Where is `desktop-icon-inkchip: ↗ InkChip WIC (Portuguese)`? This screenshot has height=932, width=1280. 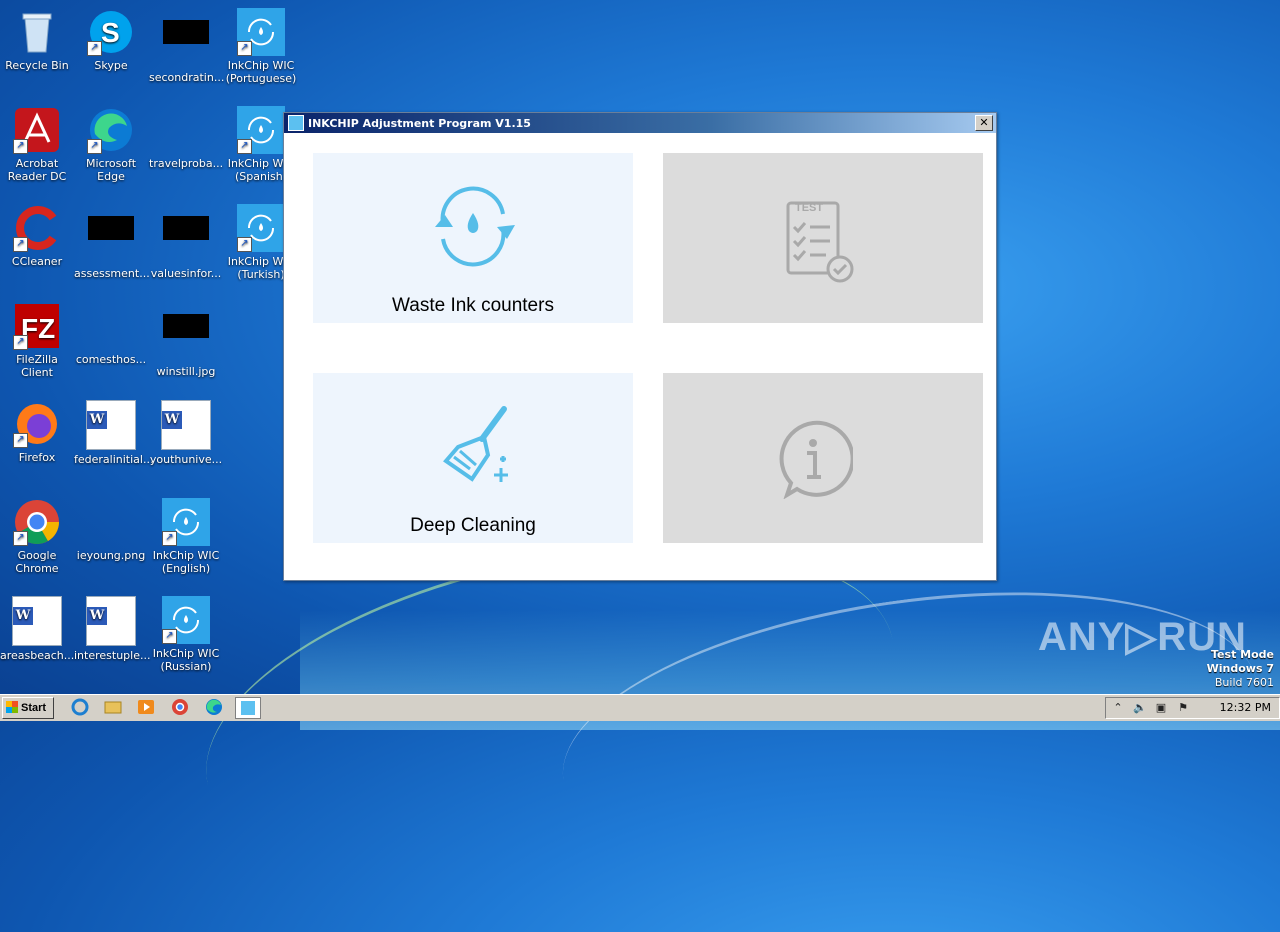
desktop-icon-inkchip: ↗ InkChip WIC (Portuguese) is located at coordinates (261, 46).